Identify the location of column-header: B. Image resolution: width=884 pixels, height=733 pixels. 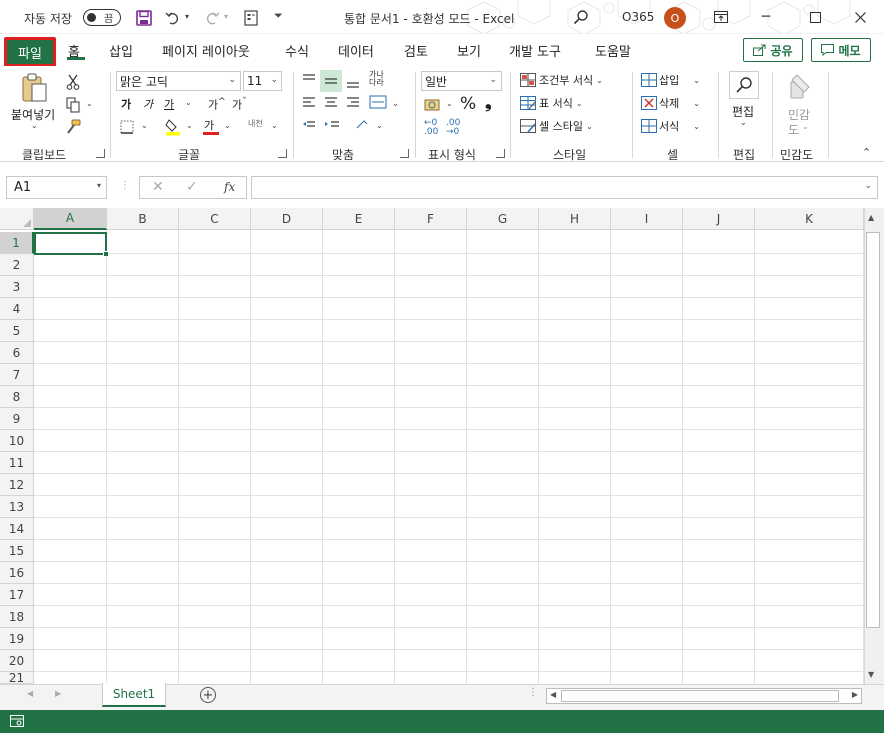
(143, 219).